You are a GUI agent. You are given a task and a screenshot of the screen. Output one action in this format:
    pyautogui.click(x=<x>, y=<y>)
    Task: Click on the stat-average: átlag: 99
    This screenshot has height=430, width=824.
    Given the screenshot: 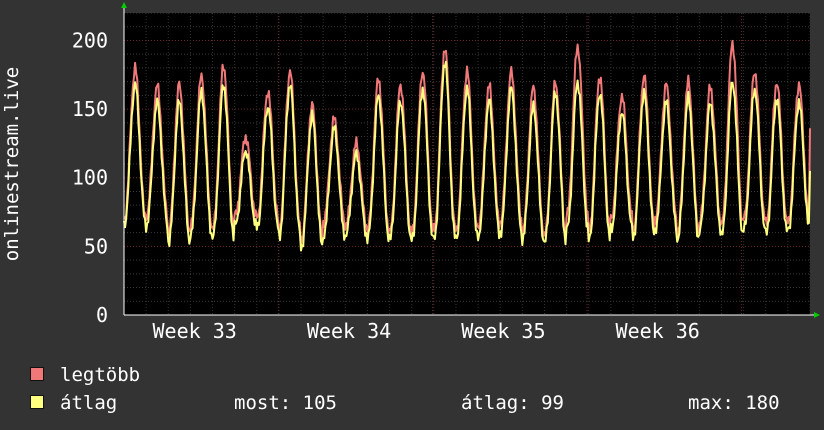 What is the action you would take?
    pyautogui.click(x=512, y=403)
    